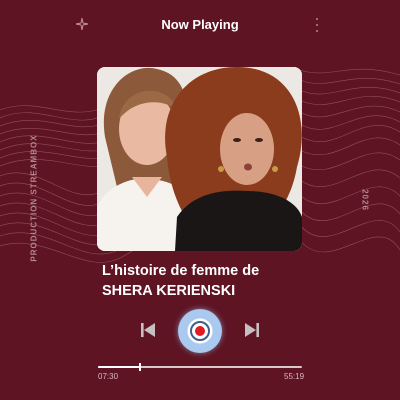 The width and height of the screenshot is (400, 400). I want to click on side-label-left: PRODUCTION STREAMBOX, so click(34, 198).